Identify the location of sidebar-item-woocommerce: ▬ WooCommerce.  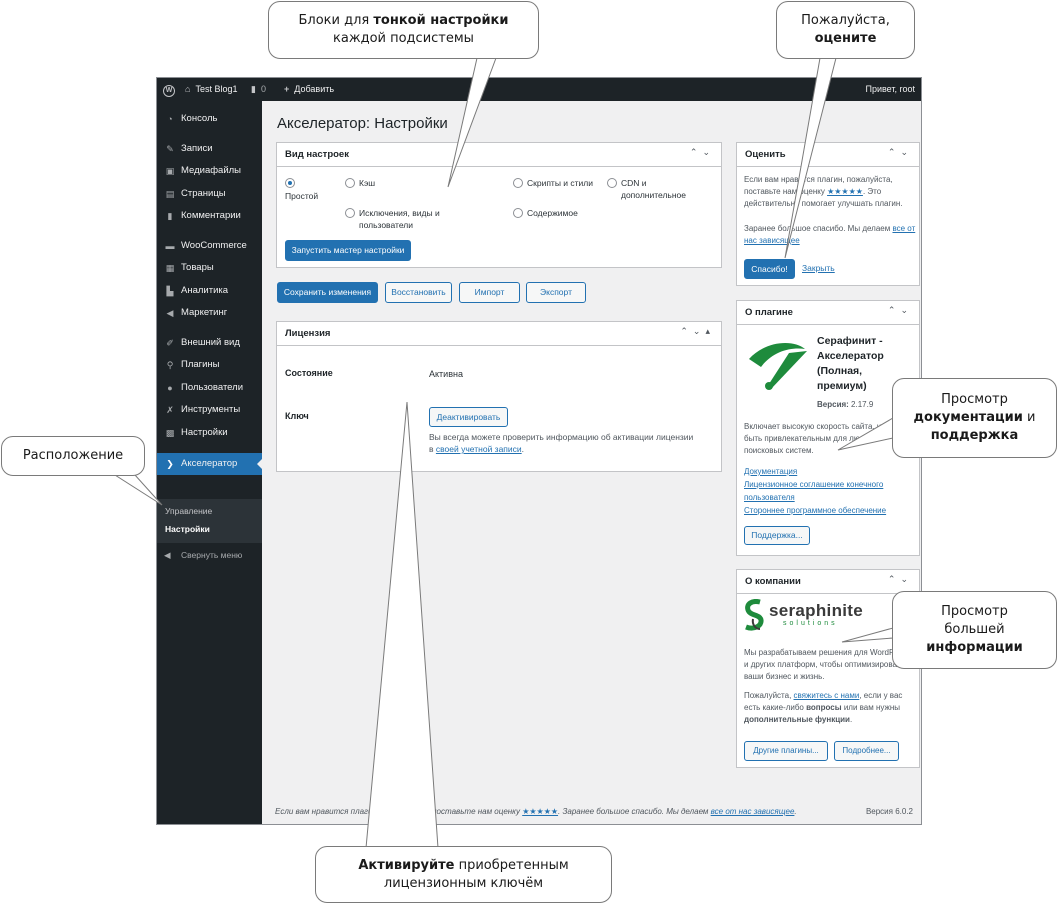
(209, 246).